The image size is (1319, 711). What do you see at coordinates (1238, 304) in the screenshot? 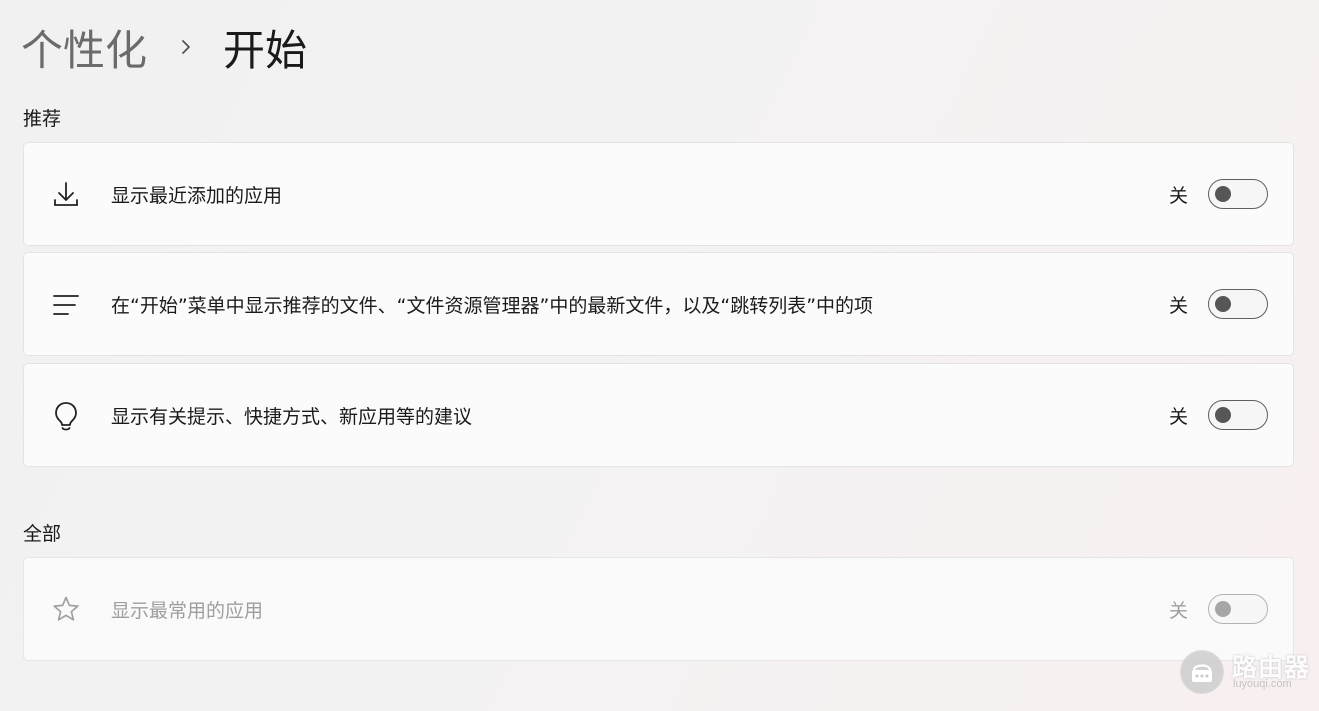
I see `toggle-switch-recommended-files` at bounding box center [1238, 304].